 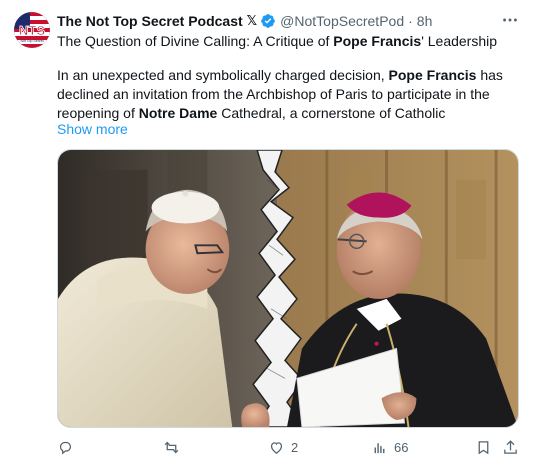 What do you see at coordinates (92, 129) in the screenshot?
I see `show-more-link: Show more` at bounding box center [92, 129].